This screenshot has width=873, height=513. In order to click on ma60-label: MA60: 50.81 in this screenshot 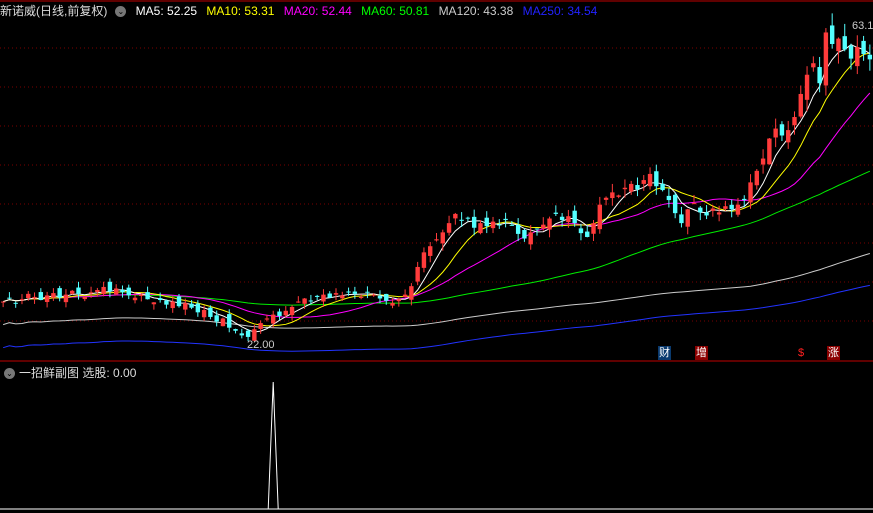, I will do `click(395, 11)`.